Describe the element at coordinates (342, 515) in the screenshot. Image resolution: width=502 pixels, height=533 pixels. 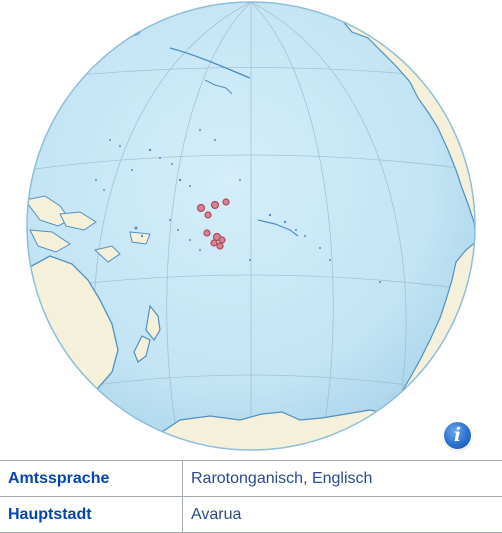
I see `capital-value: Avarua` at that location.